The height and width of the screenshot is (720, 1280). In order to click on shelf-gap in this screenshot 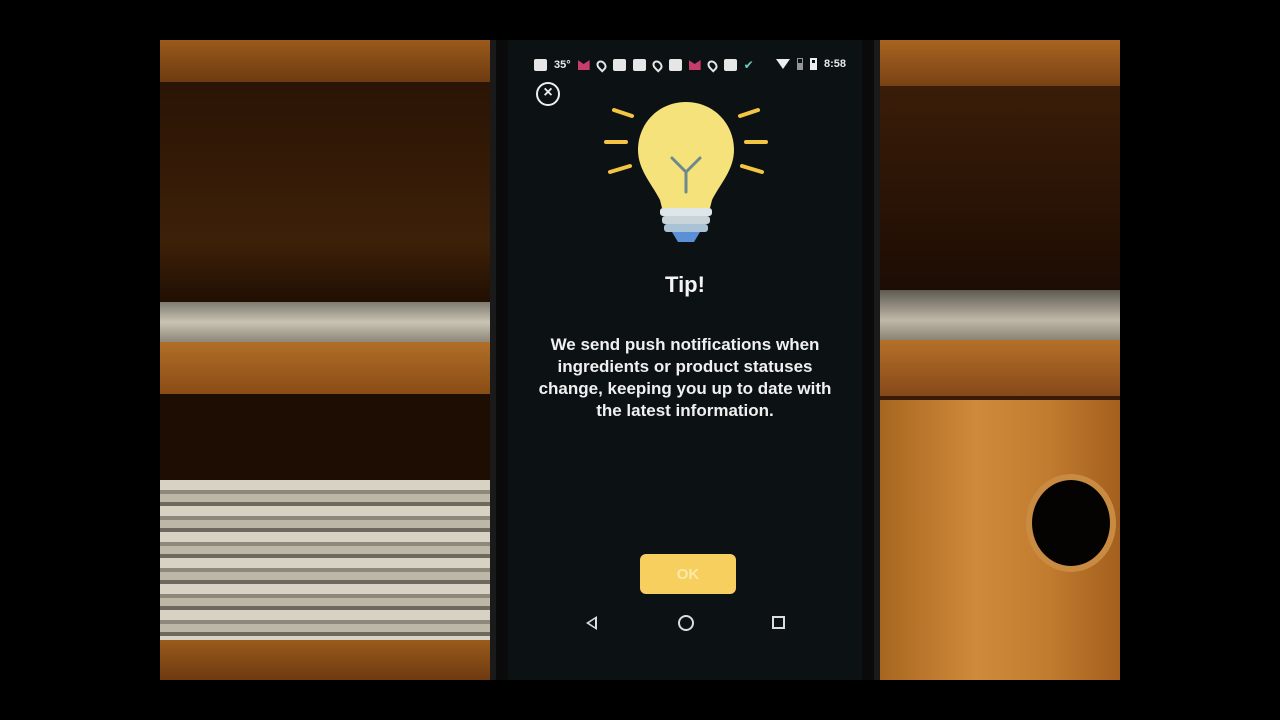, I will do `click(330, 437)`.